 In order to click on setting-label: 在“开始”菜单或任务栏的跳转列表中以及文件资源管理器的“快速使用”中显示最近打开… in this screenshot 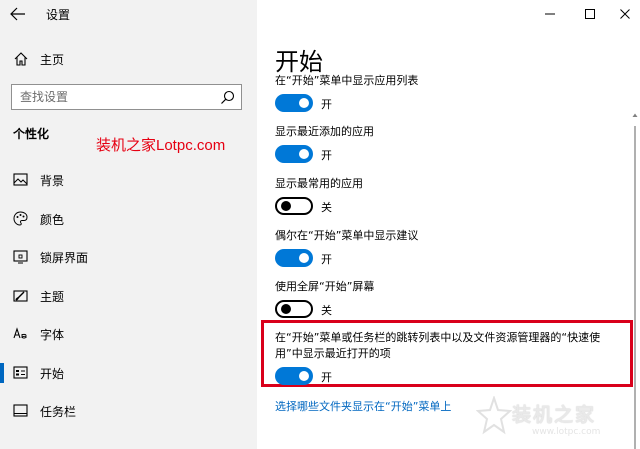, I will do `click(438, 345)`.